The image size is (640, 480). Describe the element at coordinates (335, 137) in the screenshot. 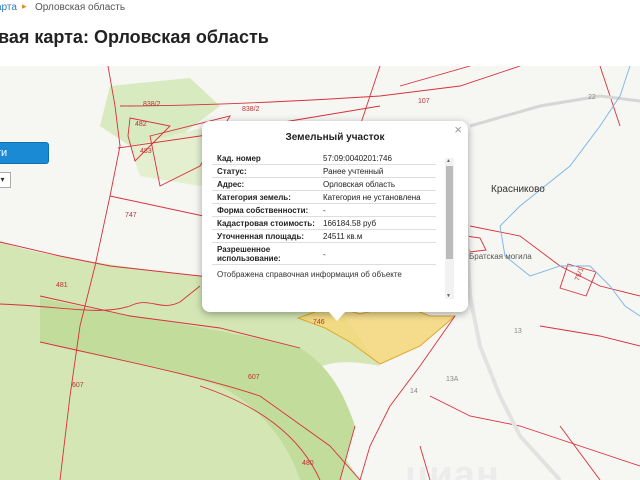

I see `popup-title: Земельный участок` at that location.